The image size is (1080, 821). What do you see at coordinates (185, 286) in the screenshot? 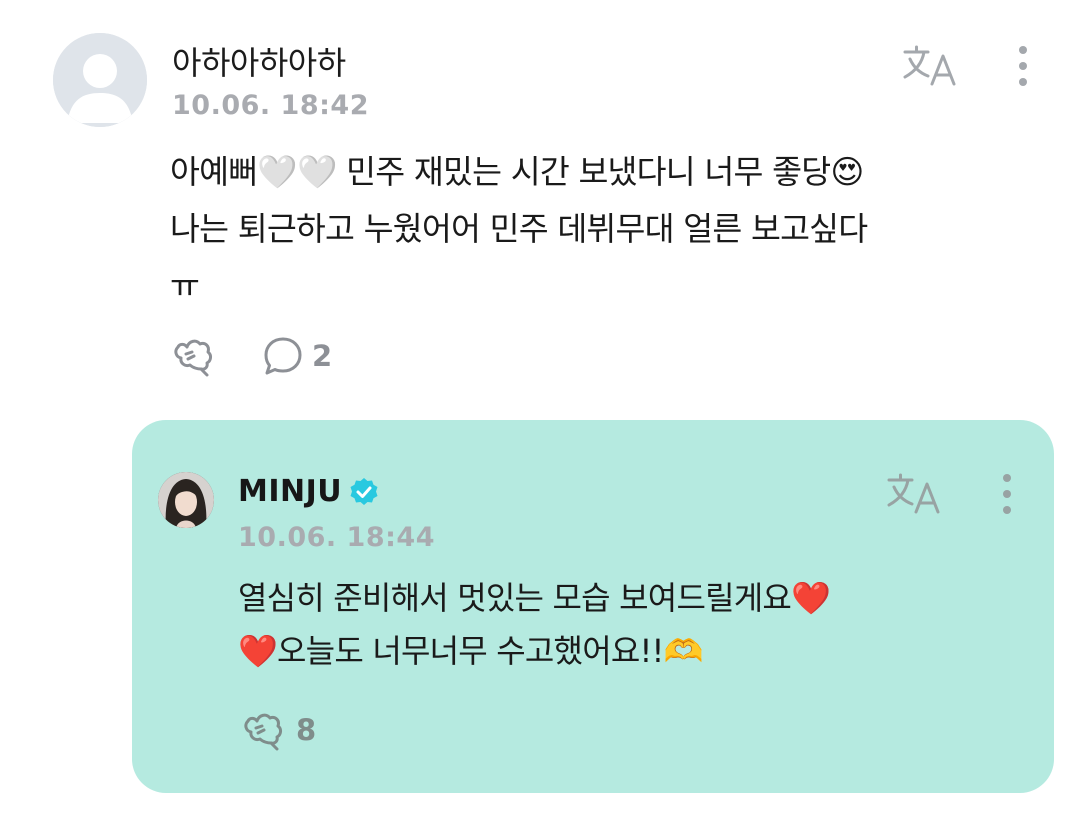
I see `comment-line: ㅠ` at bounding box center [185, 286].